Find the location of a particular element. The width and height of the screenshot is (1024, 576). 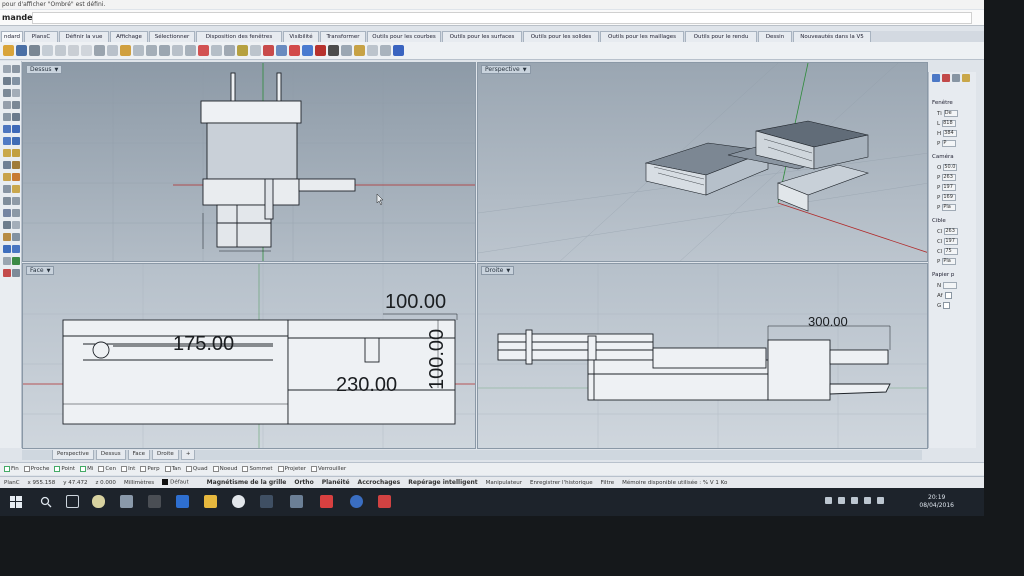

zoom-window-icon is located at coordinates (151, 50).